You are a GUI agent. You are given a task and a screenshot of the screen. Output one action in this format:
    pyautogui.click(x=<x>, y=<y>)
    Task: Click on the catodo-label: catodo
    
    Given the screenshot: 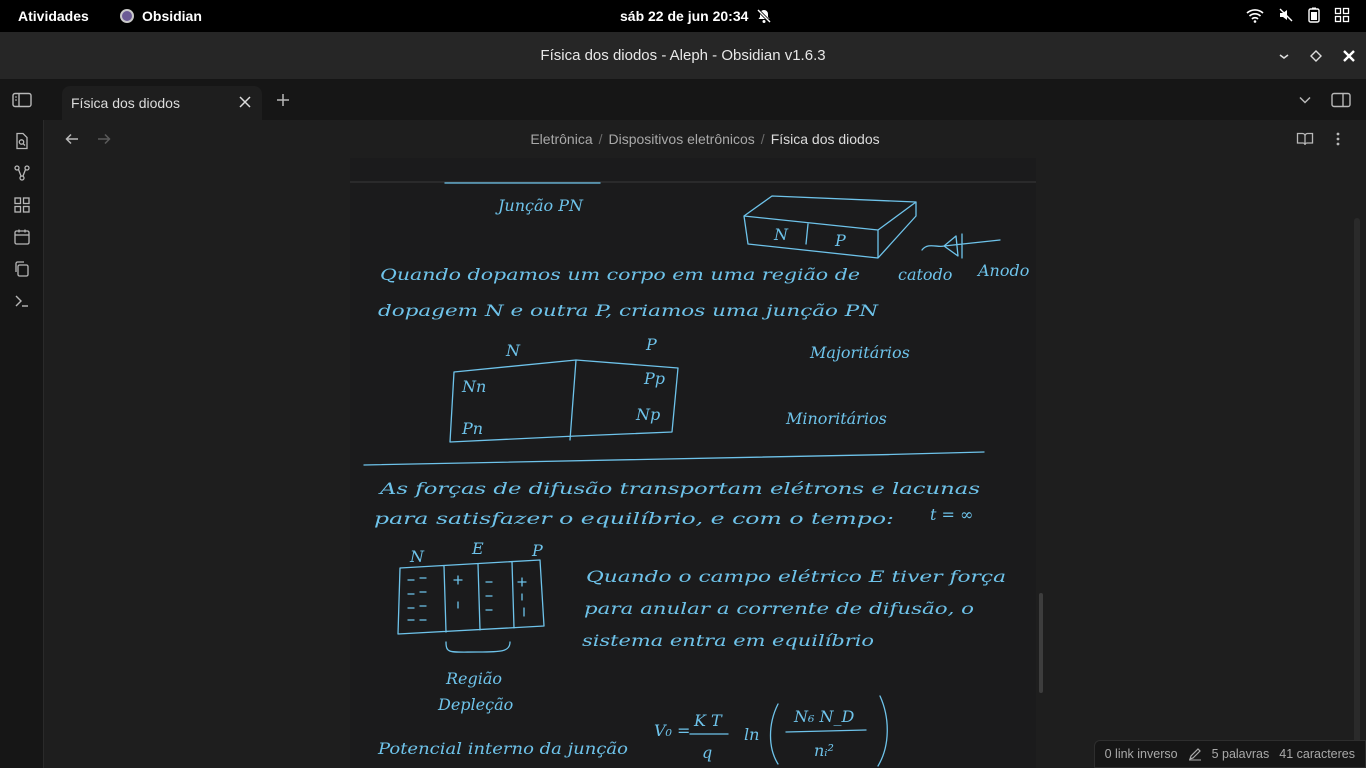 What is the action you would take?
    pyautogui.click(x=925, y=274)
    